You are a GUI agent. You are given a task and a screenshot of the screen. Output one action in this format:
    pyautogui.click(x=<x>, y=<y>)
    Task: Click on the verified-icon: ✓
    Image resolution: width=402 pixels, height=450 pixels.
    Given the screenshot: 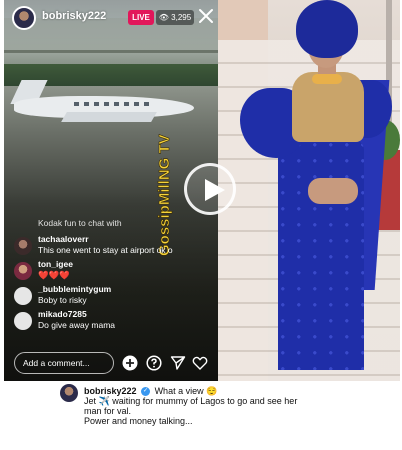 What is the action you would take?
    pyautogui.click(x=146, y=392)
    